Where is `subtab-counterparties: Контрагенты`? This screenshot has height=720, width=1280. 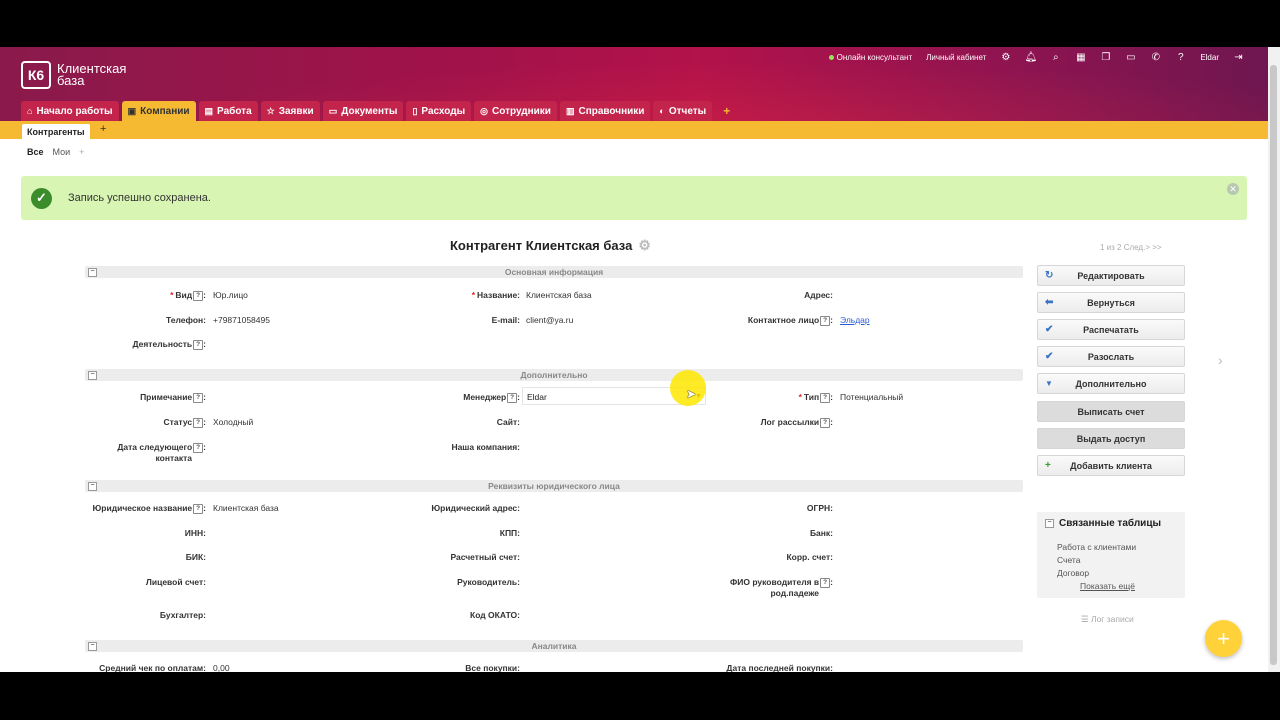
subtab-counterparties: Контрагенты is located at coordinates (56, 131).